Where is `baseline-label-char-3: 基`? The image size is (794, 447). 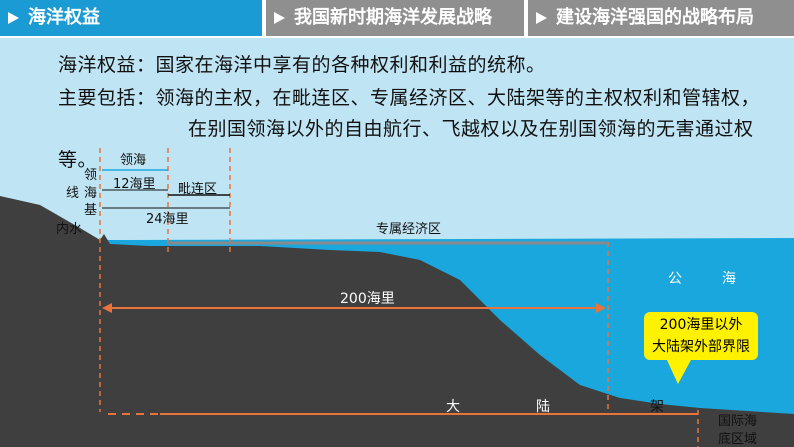 baseline-label-char-3: 基 is located at coordinates (91, 210).